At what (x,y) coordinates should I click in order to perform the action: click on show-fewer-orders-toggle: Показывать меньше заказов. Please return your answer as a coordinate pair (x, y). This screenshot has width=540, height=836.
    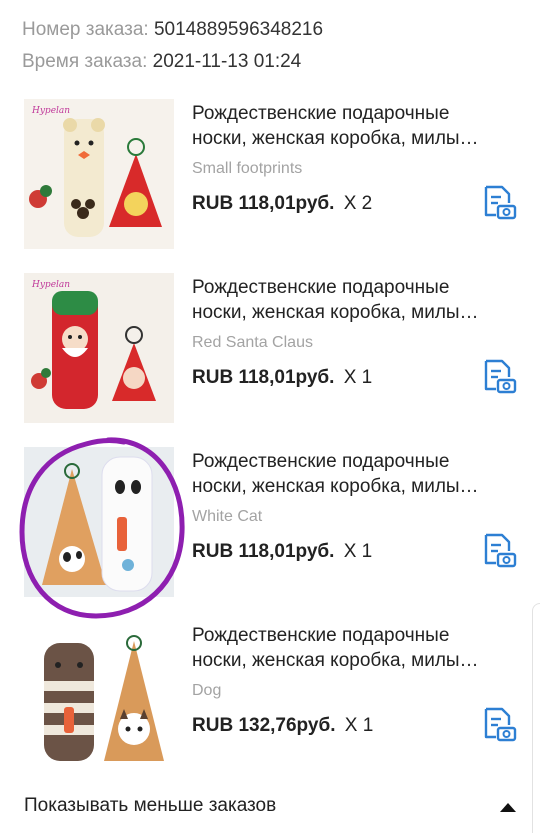
    Looking at the image, I should click on (270, 808).